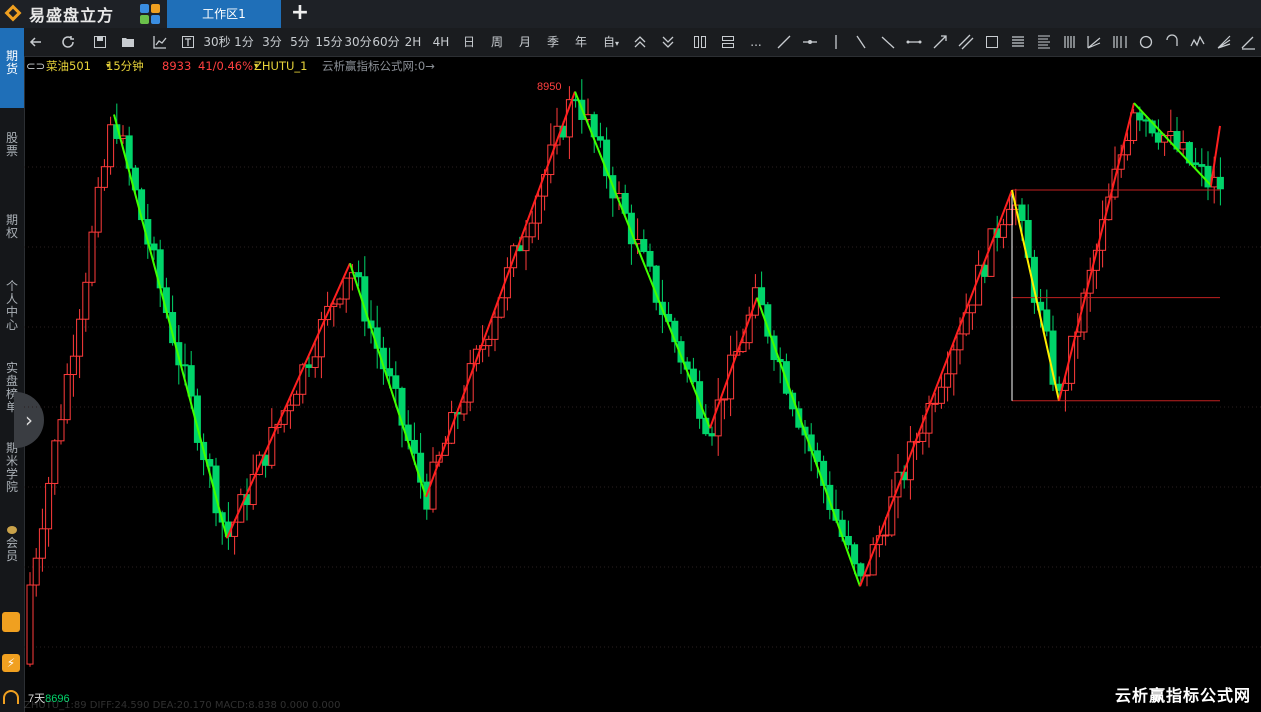  What do you see at coordinates (11, 622) in the screenshot?
I see `vip-icon` at bounding box center [11, 622].